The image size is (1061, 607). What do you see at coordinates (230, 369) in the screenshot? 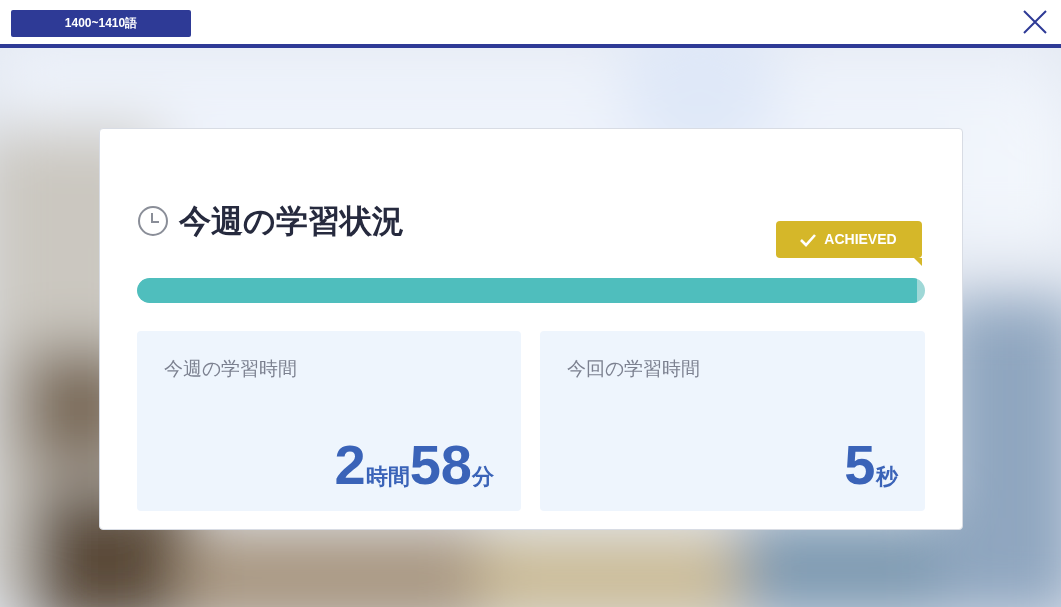
I see `stat-label: 今週の学習時間` at bounding box center [230, 369].